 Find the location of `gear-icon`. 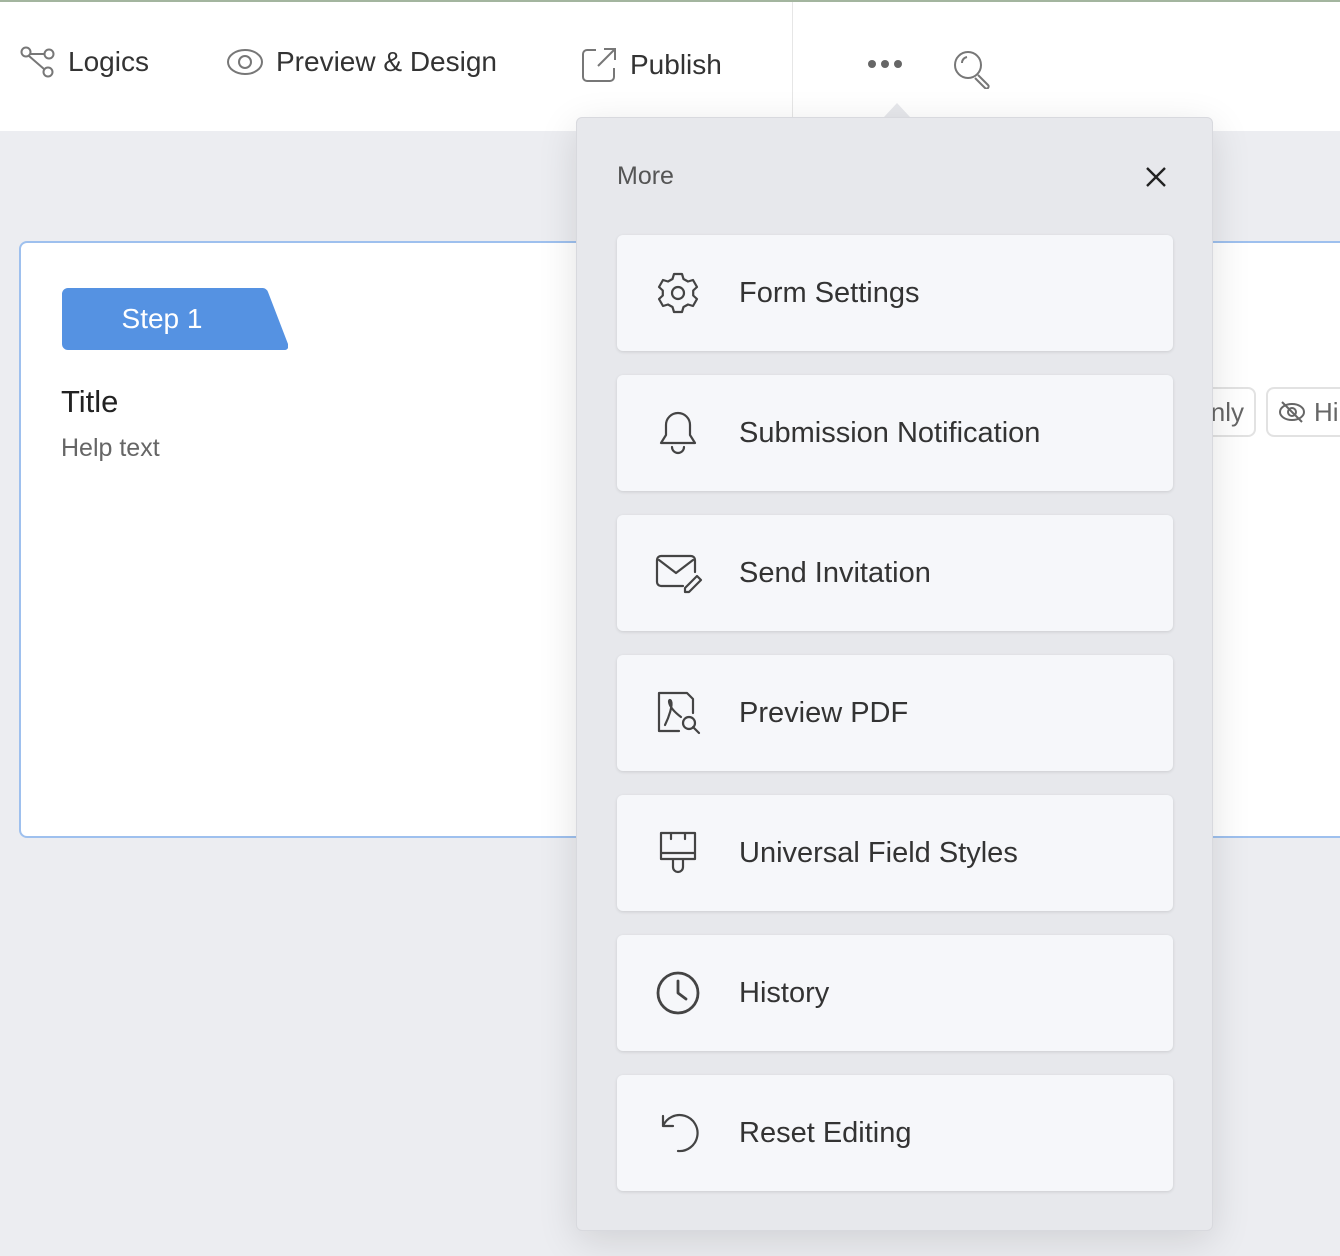

gear-icon is located at coordinates (678, 293).